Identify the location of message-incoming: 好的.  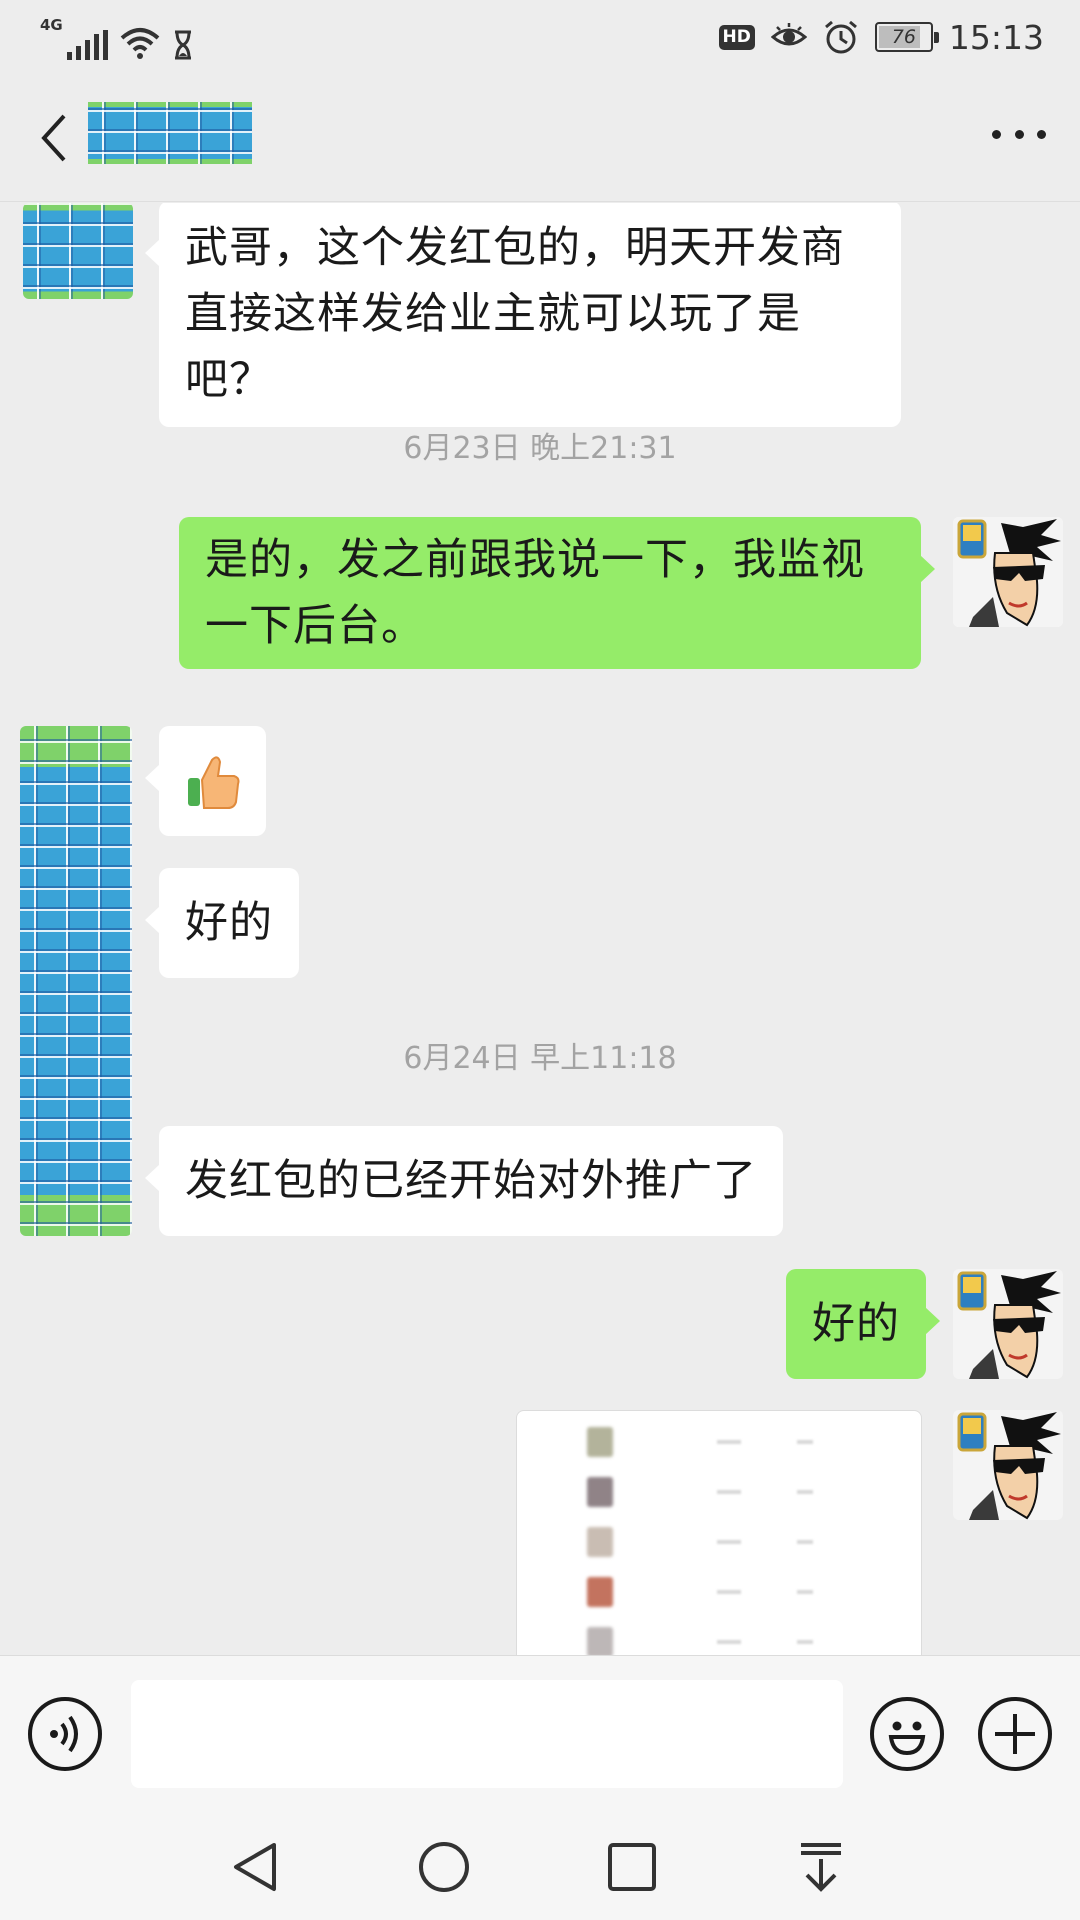
(222, 923).